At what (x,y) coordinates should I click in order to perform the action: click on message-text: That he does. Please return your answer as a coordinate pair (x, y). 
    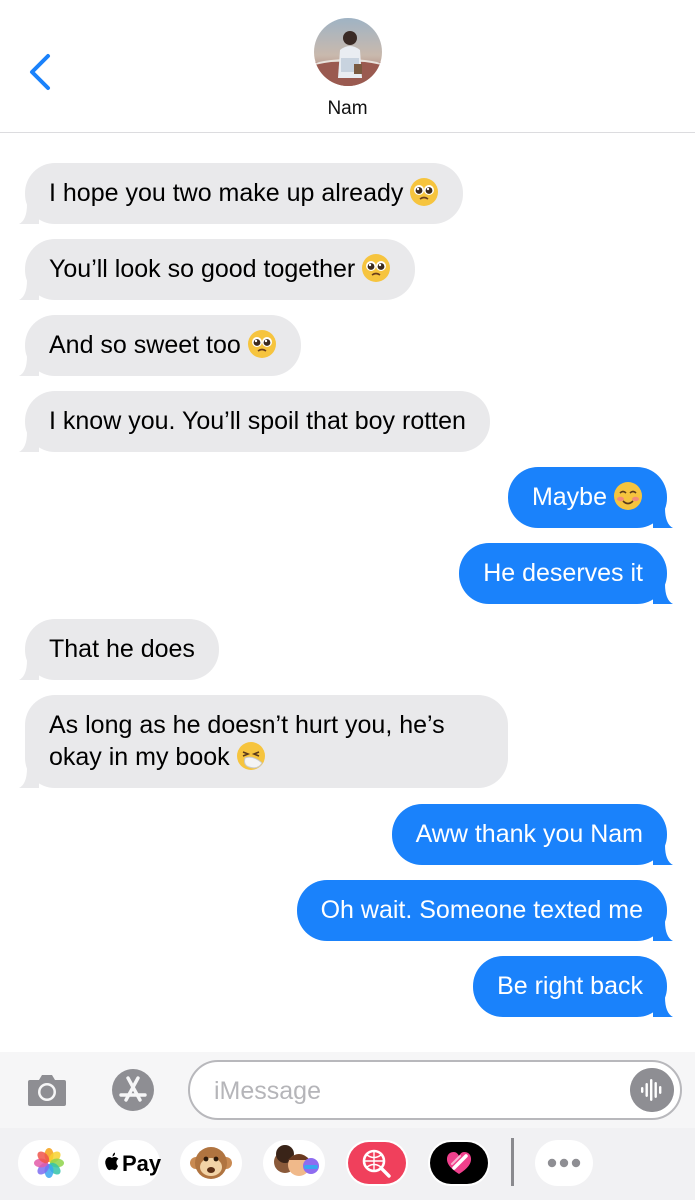
    Looking at the image, I should click on (122, 649).